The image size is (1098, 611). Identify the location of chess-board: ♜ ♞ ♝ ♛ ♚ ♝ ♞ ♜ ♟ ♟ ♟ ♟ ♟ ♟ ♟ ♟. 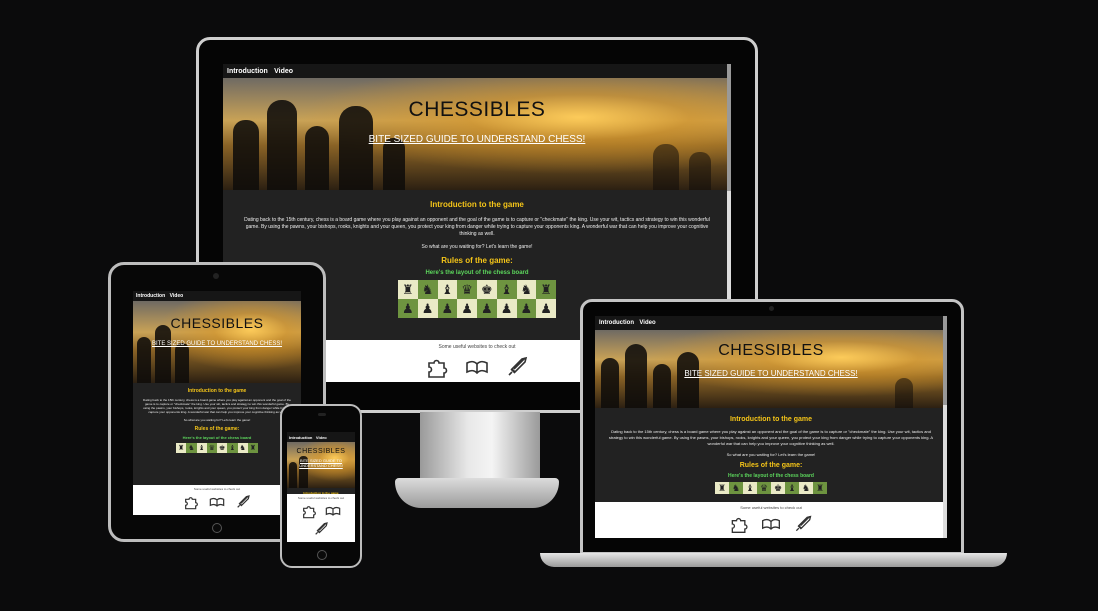
(477, 299).